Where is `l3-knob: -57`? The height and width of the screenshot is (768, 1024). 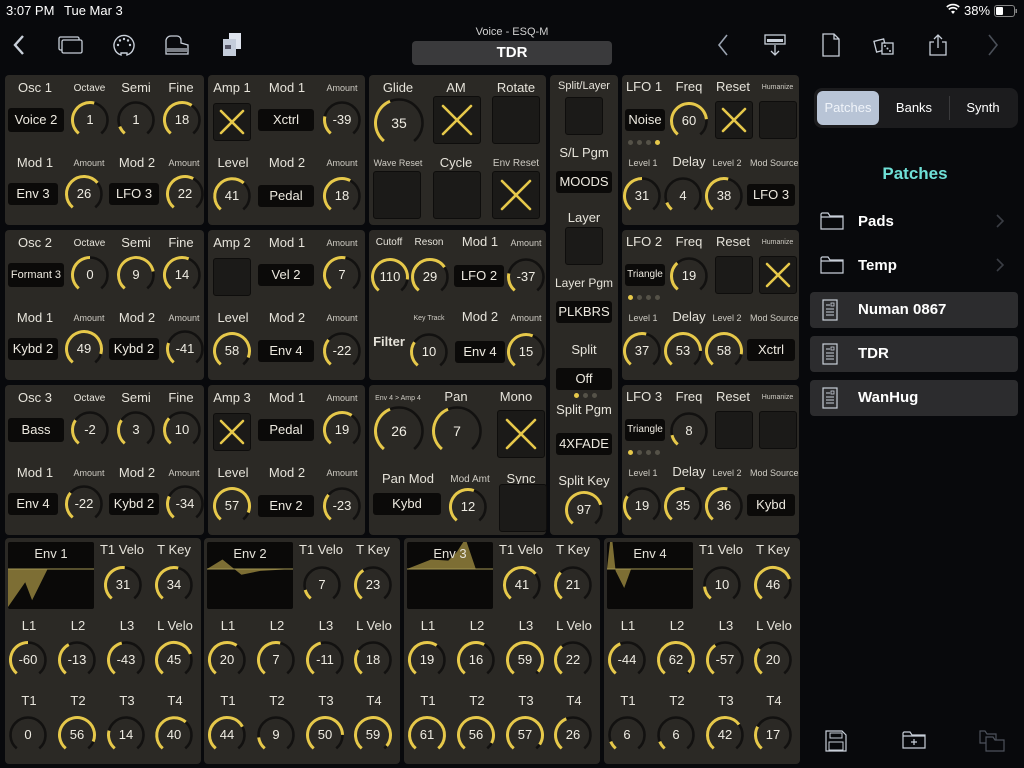 l3-knob: -57 is located at coordinates (725, 660).